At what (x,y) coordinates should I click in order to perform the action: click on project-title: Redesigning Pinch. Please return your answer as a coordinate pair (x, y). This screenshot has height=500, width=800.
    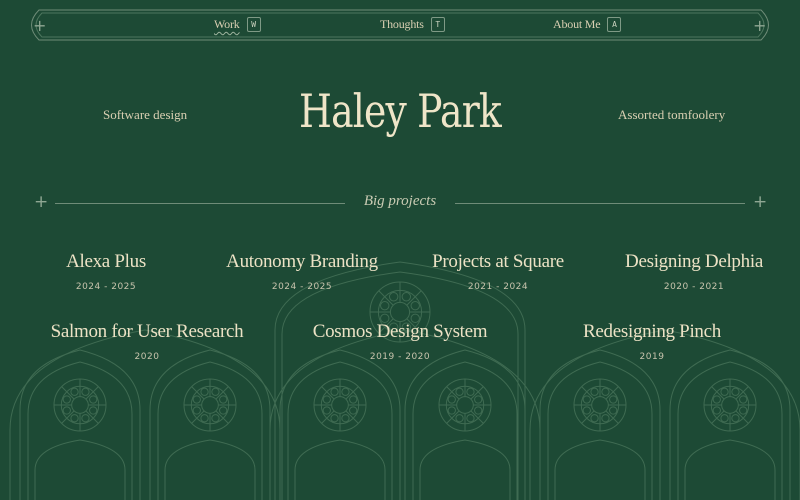
    Looking at the image, I should click on (652, 331).